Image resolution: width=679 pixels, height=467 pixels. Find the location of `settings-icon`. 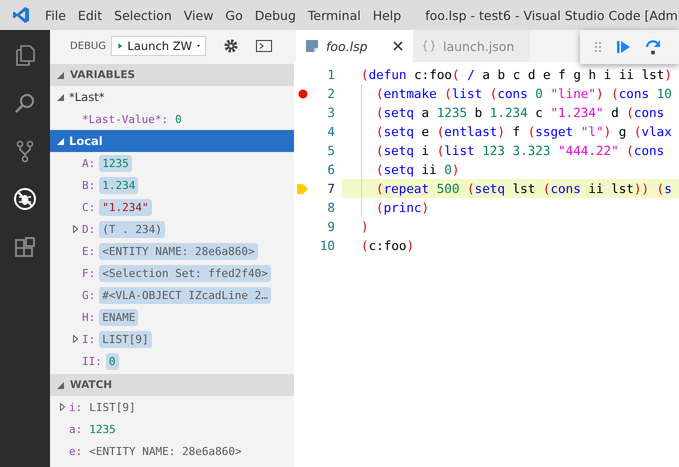

settings-icon is located at coordinates (230, 46).